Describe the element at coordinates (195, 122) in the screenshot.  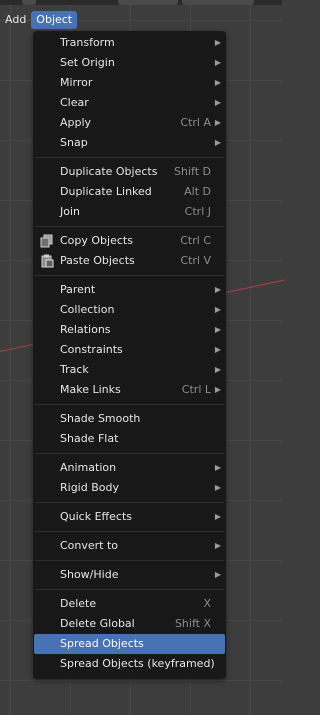
I see `shortcut-label: Ctrl A` at that location.